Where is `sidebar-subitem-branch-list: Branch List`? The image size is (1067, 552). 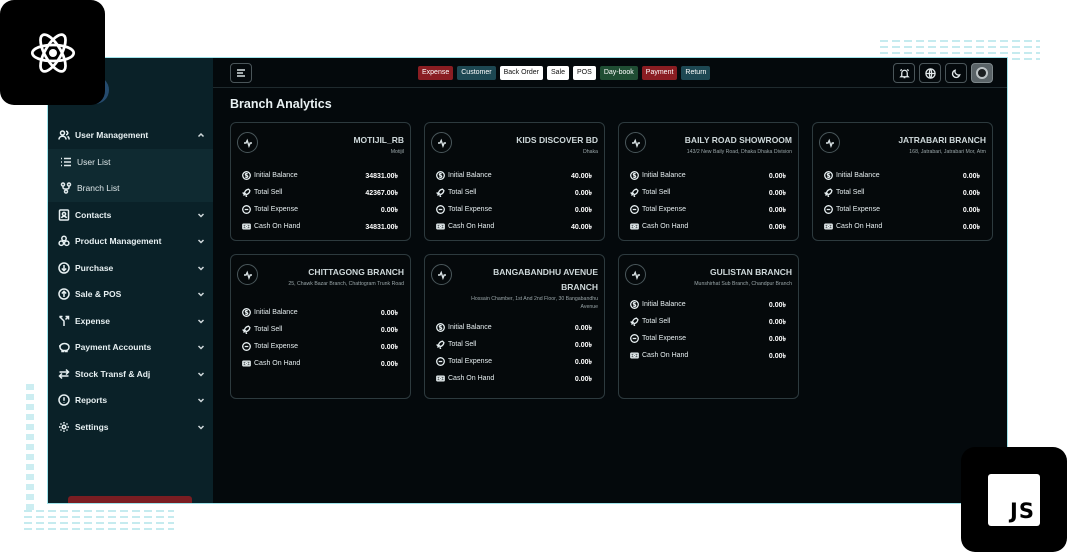
sidebar-subitem-branch-list: Branch List is located at coordinates (130, 188).